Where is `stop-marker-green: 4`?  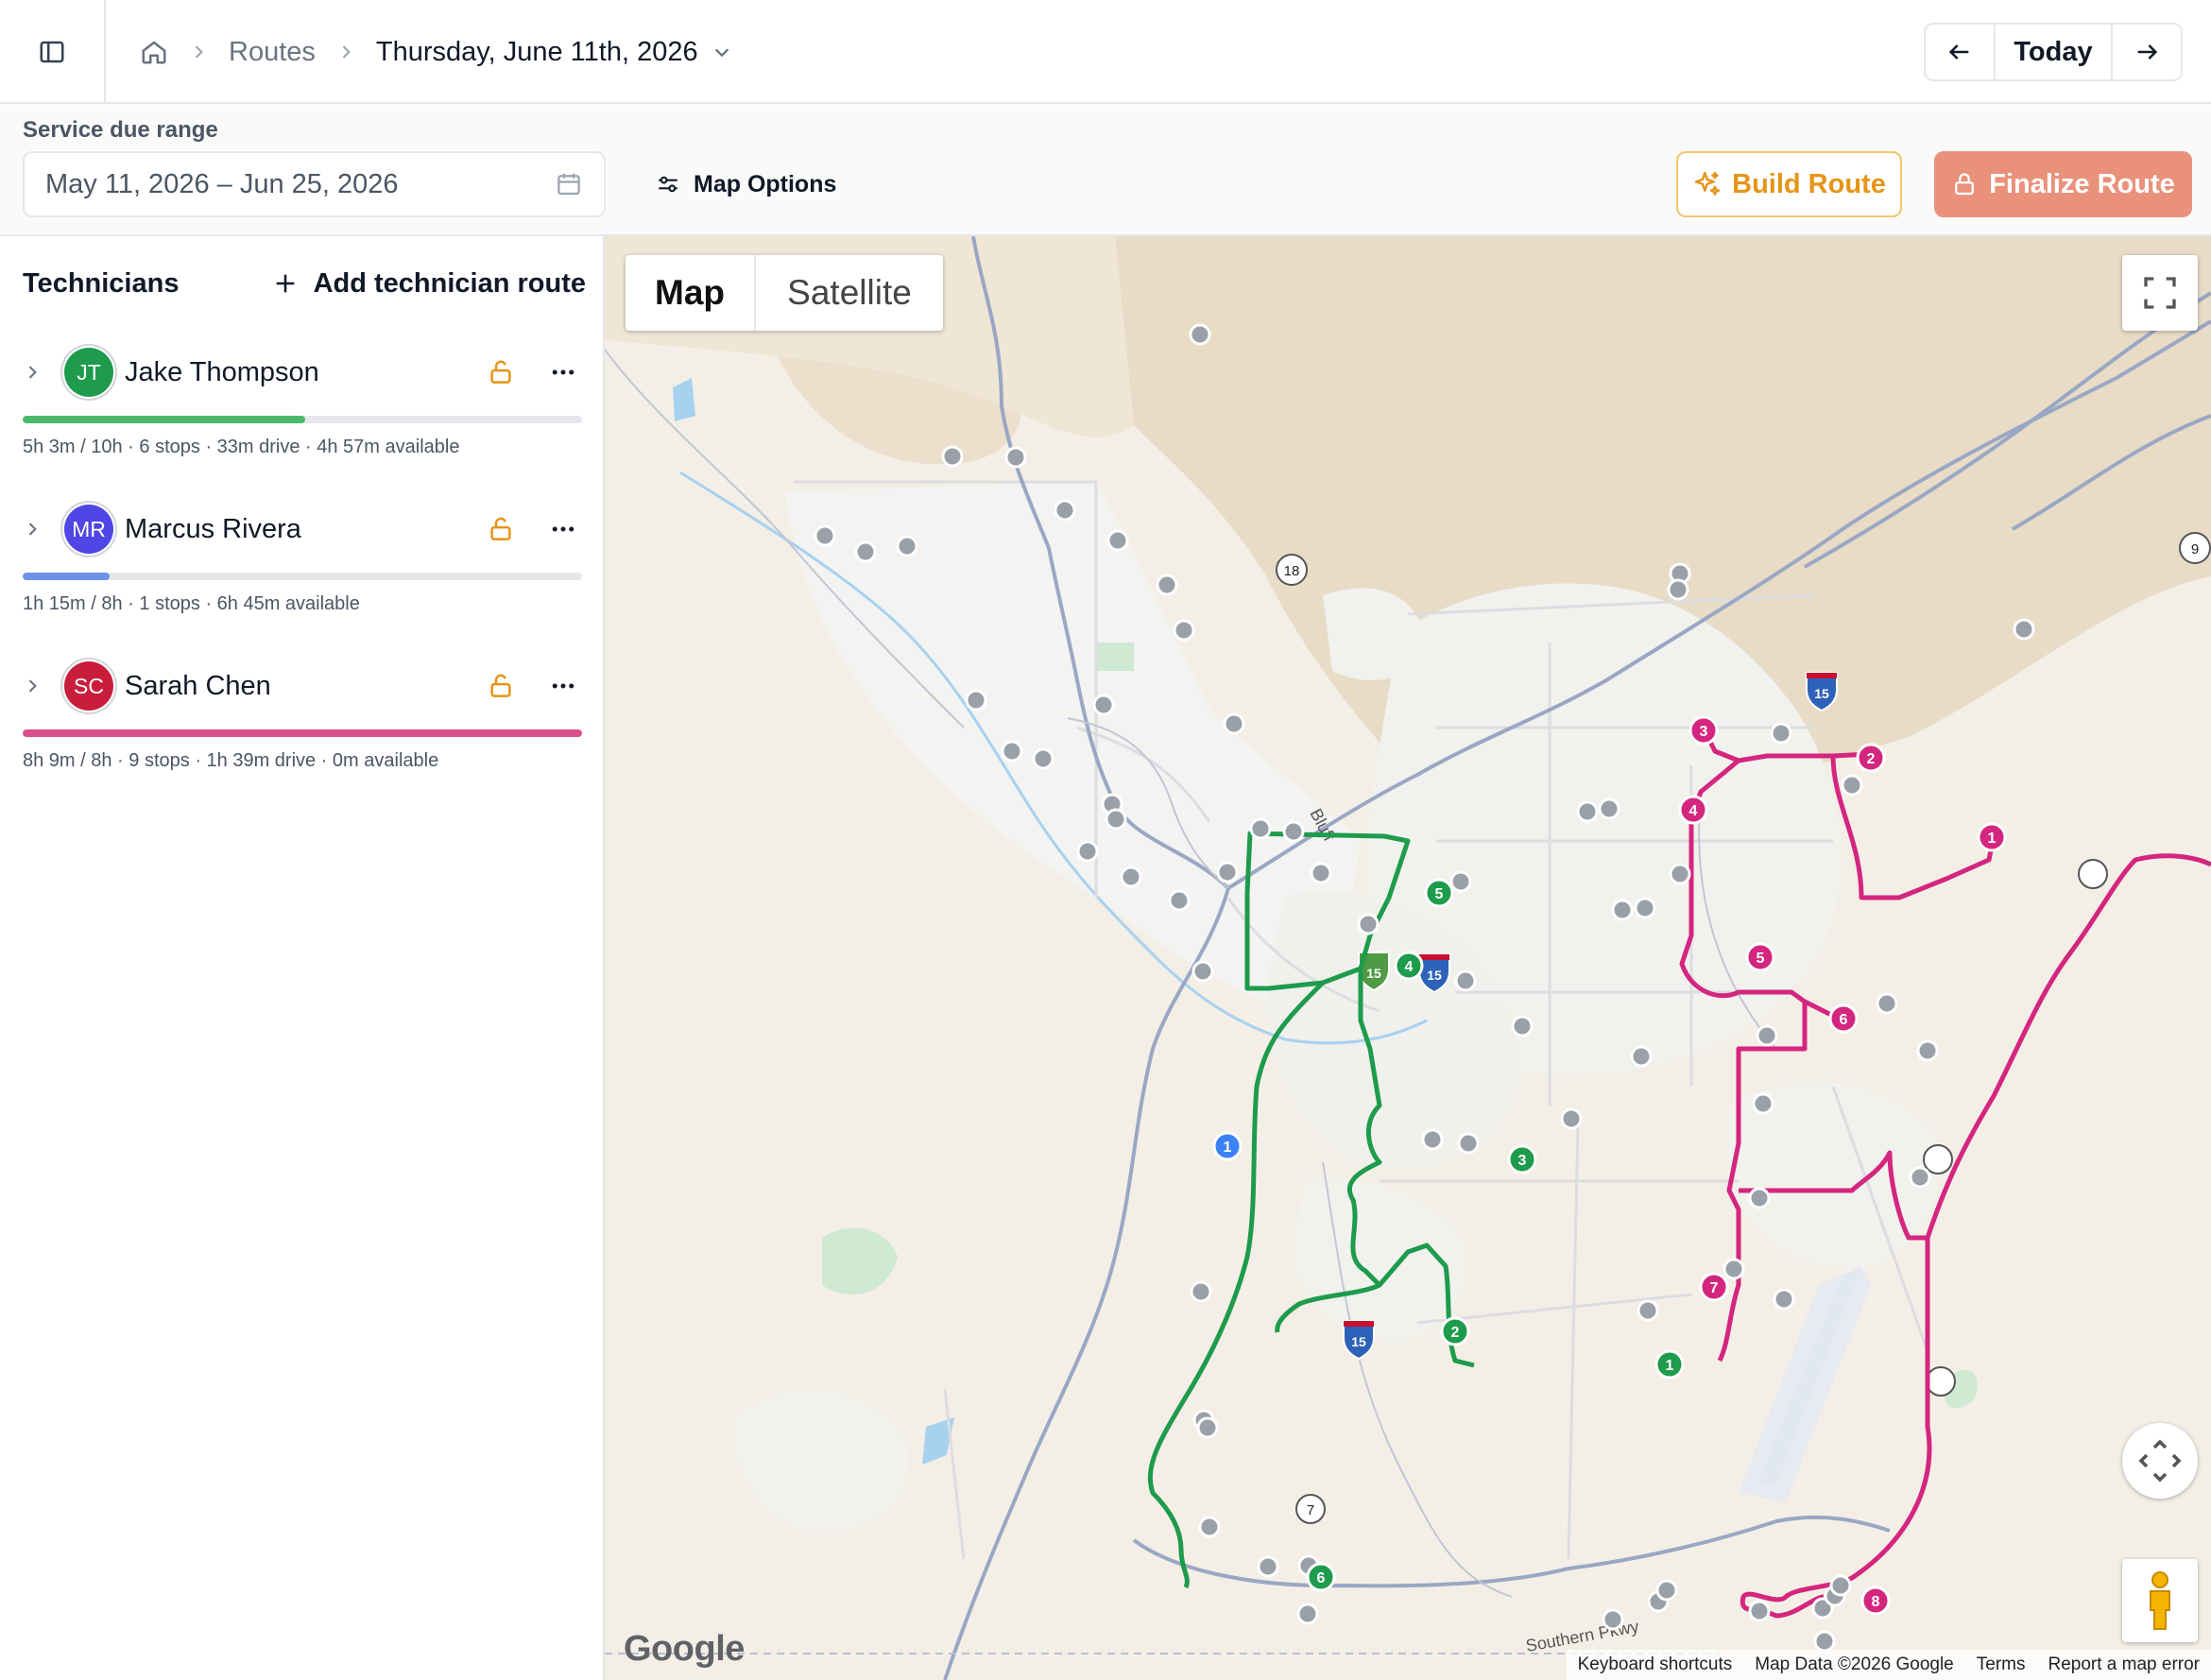
stop-marker-green: 4 is located at coordinates (1409, 966).